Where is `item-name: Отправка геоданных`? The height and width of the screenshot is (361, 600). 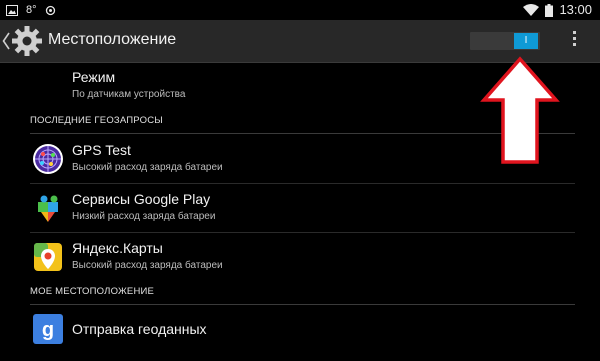 item-name: Отправка геоданных is located at coordinates (139, 329).